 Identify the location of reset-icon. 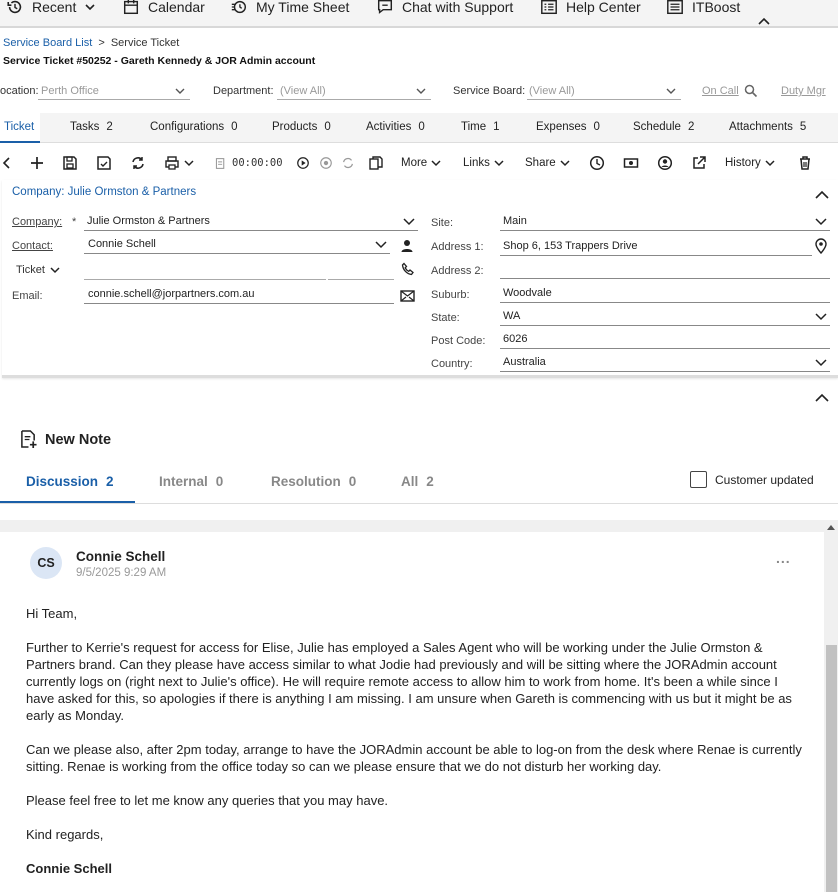
(348, 163).